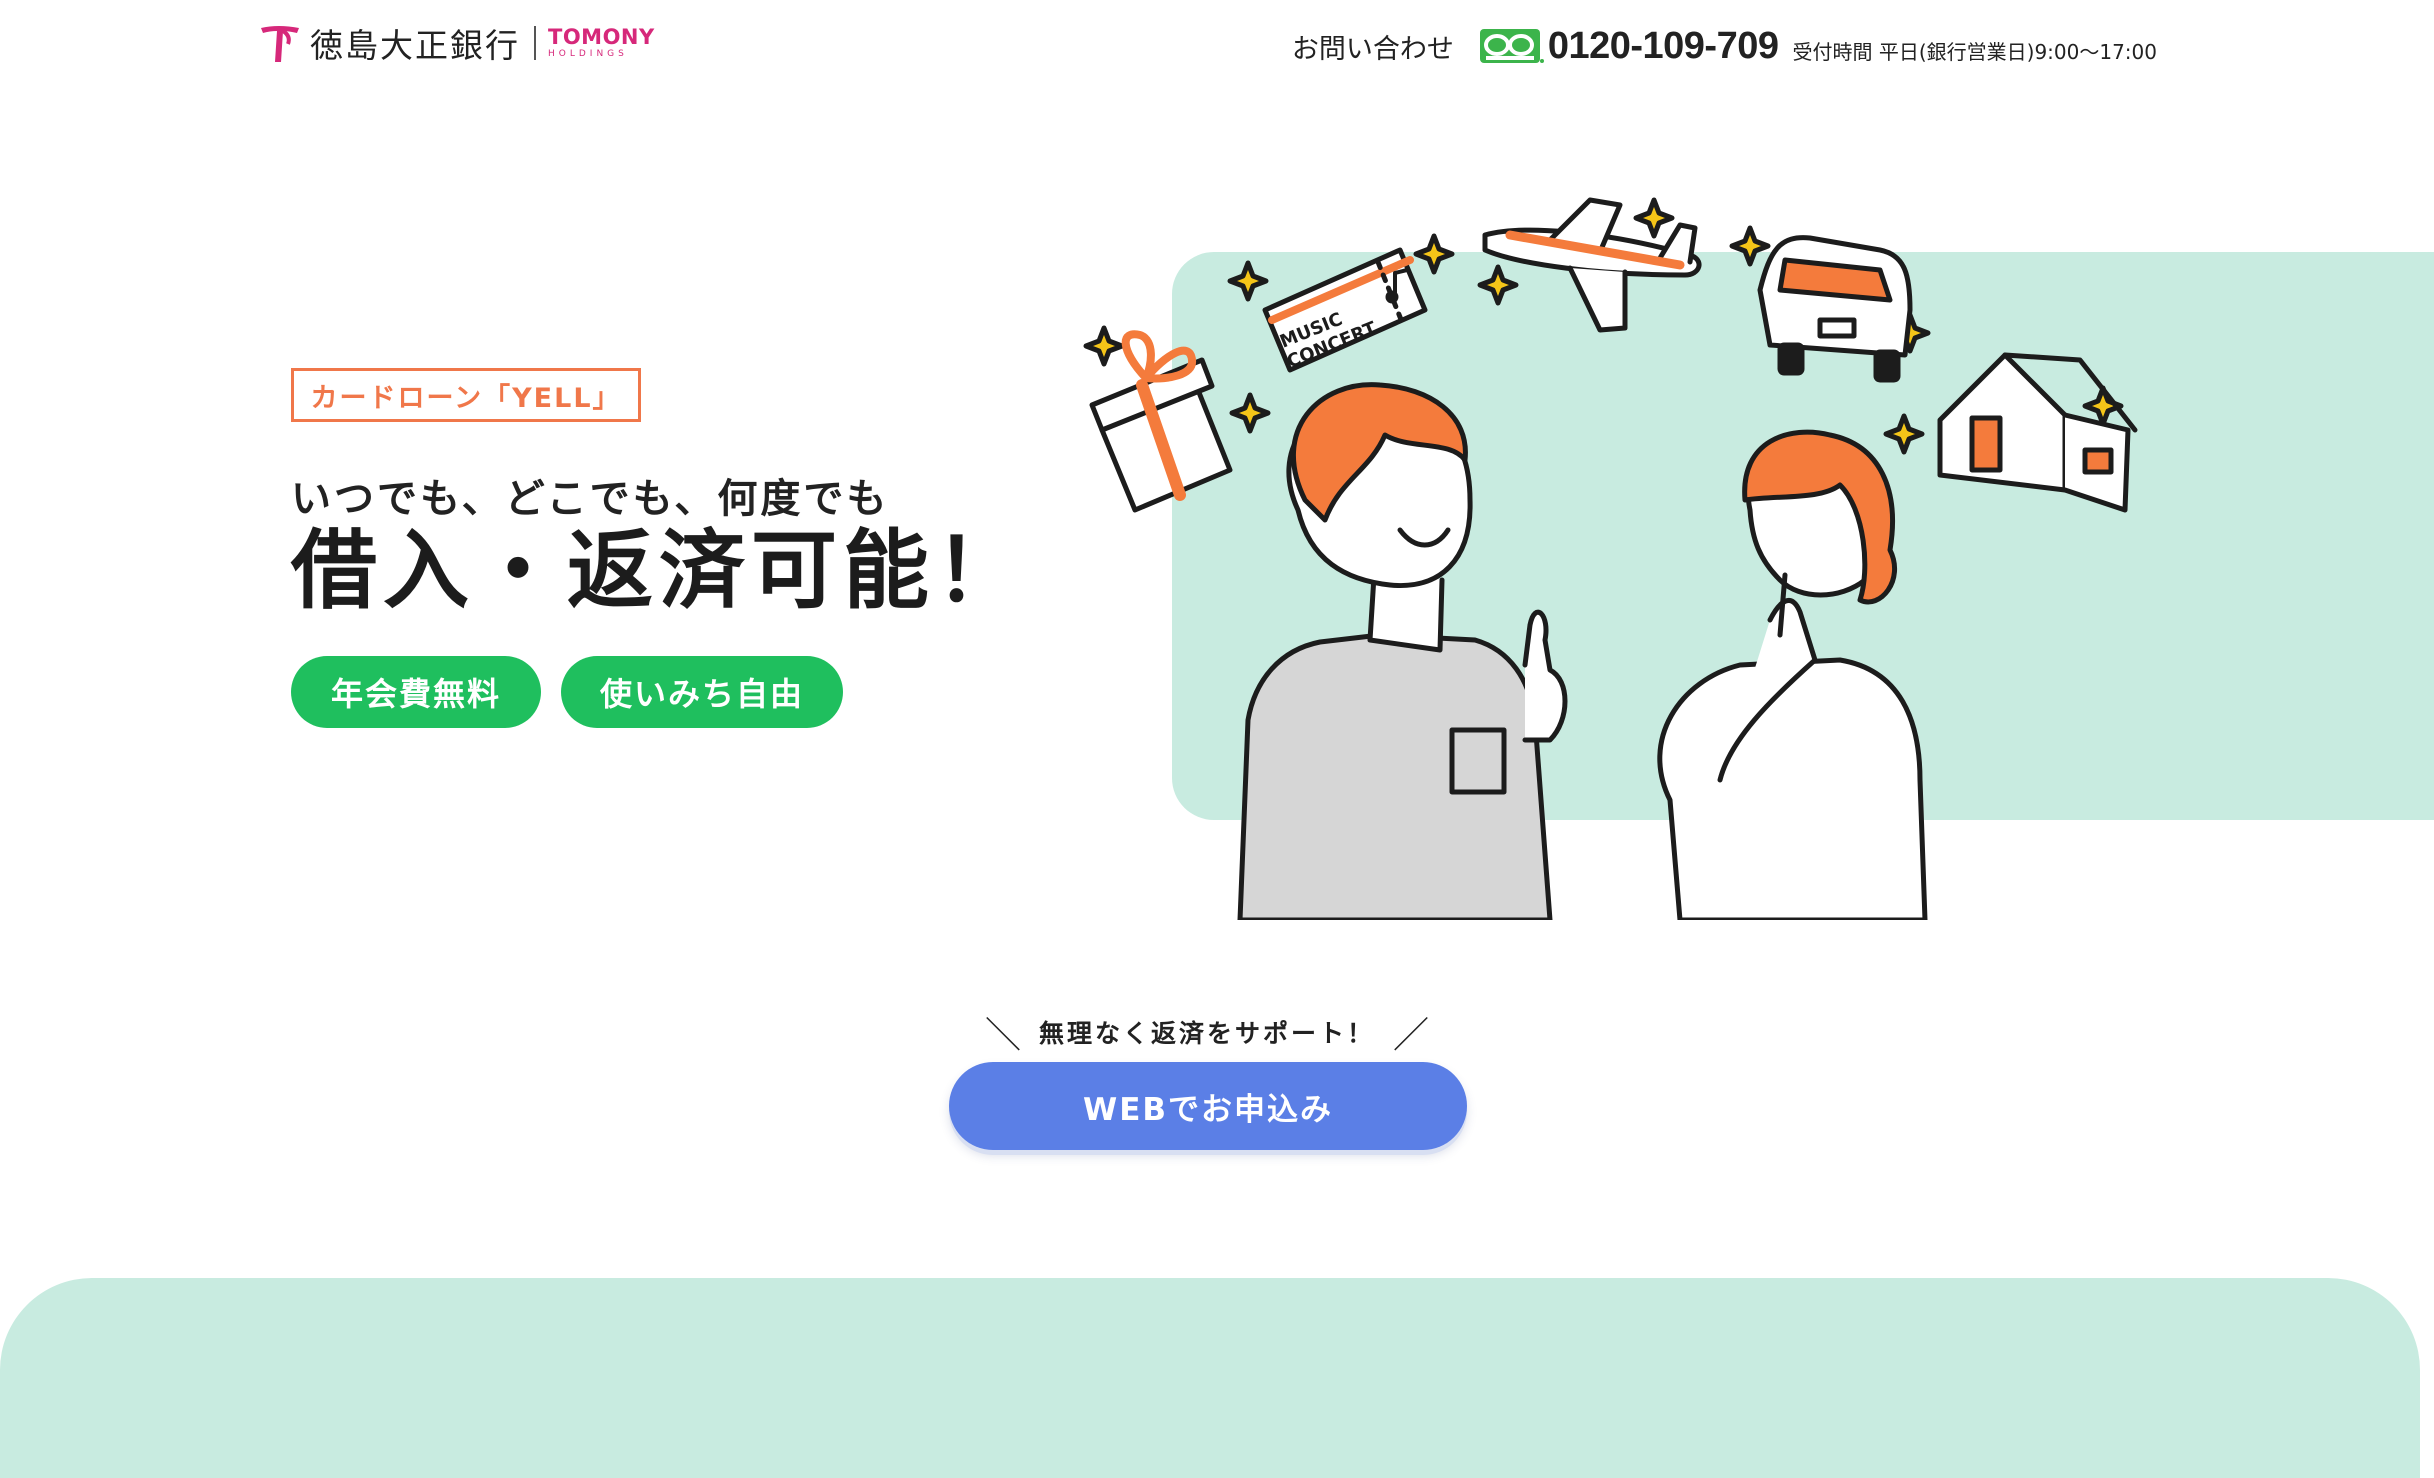 This screenshot has width=2434, height=1478. I want to click on contact-label: お問い合わせ, so click(1372, 49).